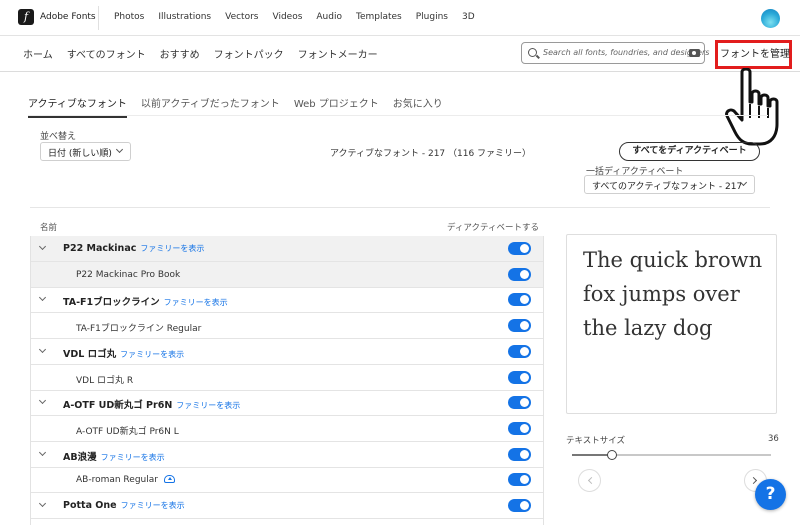  I want to click on hand-pointer-icon, so click(752, 107).